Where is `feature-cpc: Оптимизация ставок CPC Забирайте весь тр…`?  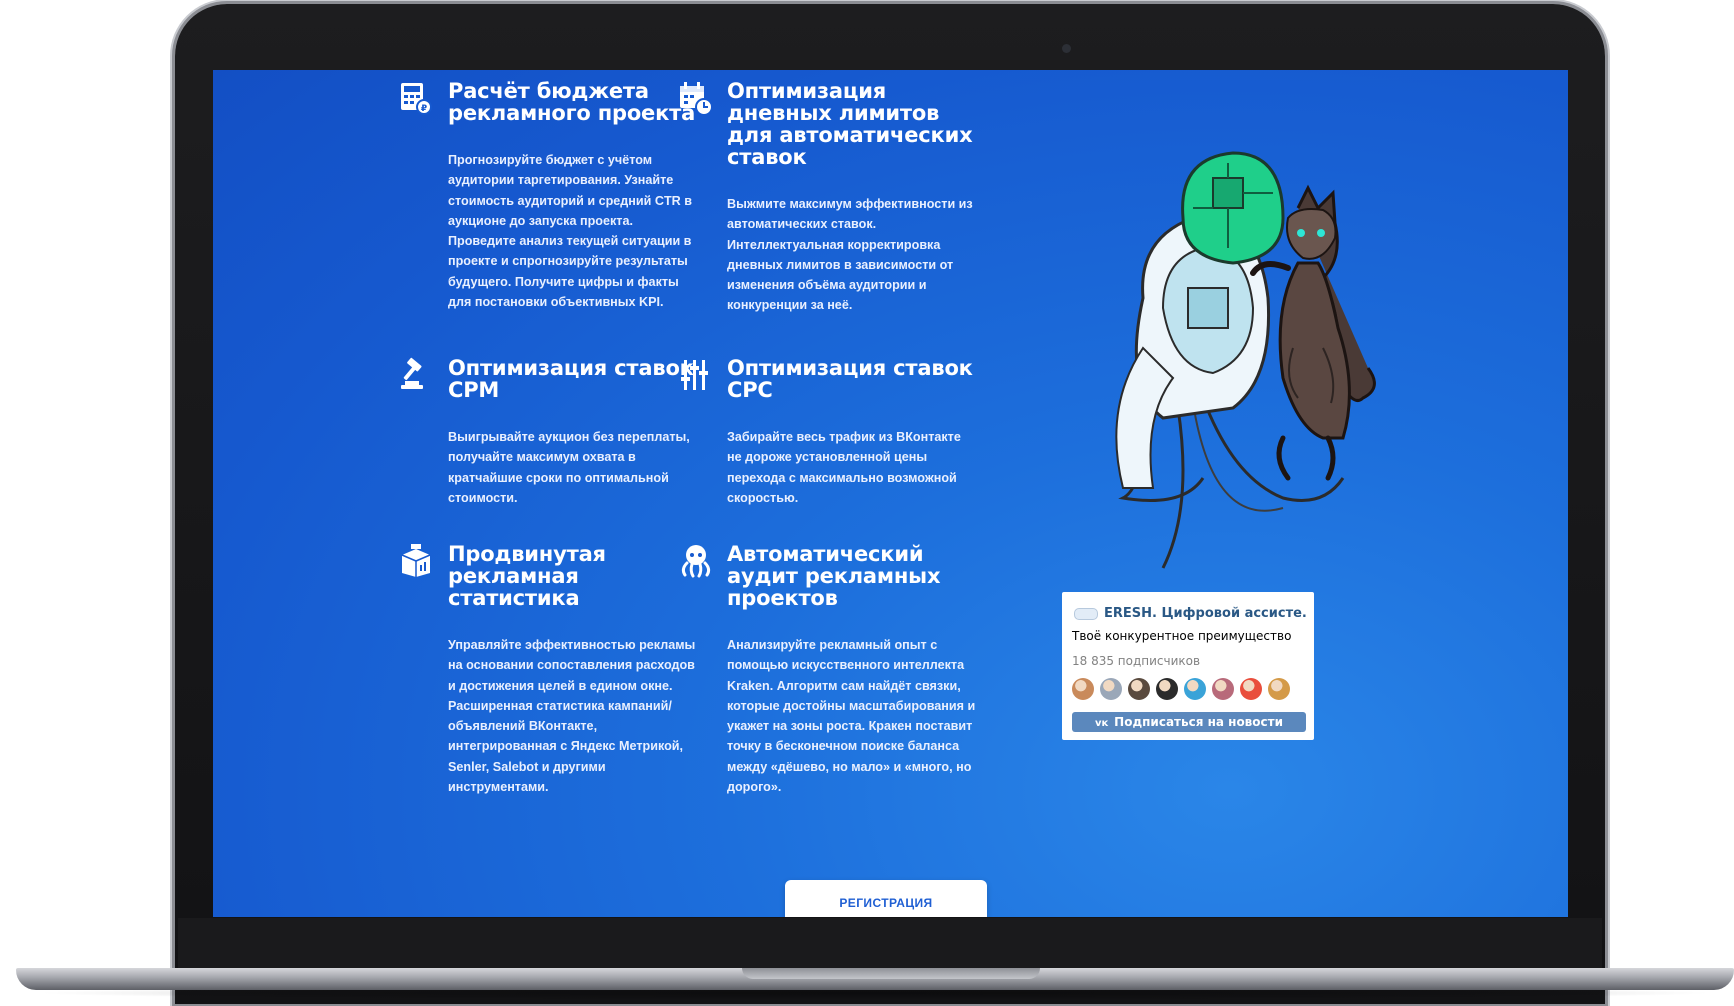
feature-cpc: Оптимизация ставок CPC Забирайте весь тр… is located at coordinates (829, 432).